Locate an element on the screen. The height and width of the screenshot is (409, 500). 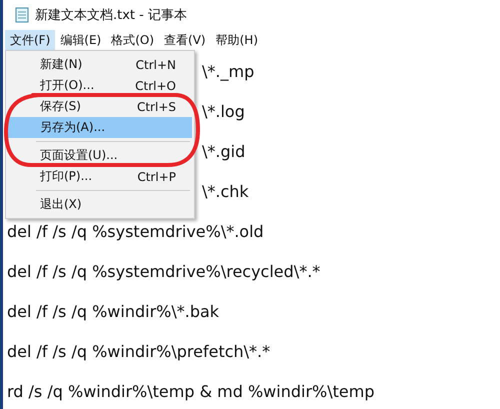
menu-bar-item: 查看(V) is located at coordinates (185, 40).